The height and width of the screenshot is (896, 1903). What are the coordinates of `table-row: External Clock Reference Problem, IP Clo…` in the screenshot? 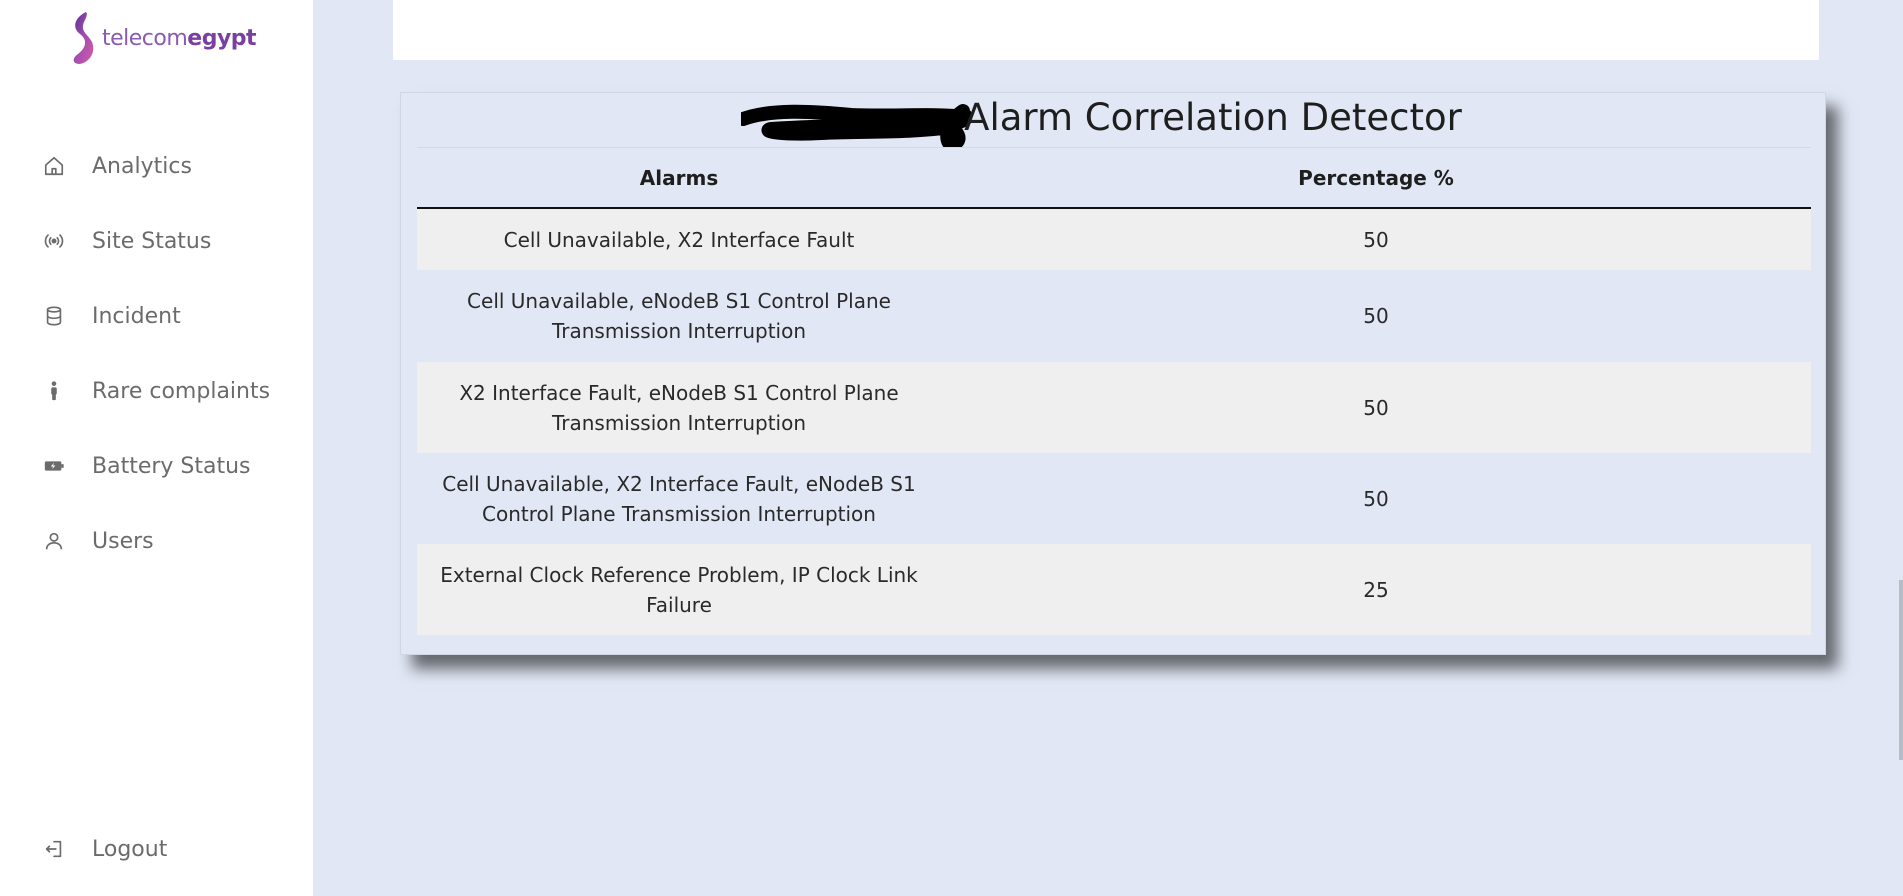 It's located at (1114, 589).